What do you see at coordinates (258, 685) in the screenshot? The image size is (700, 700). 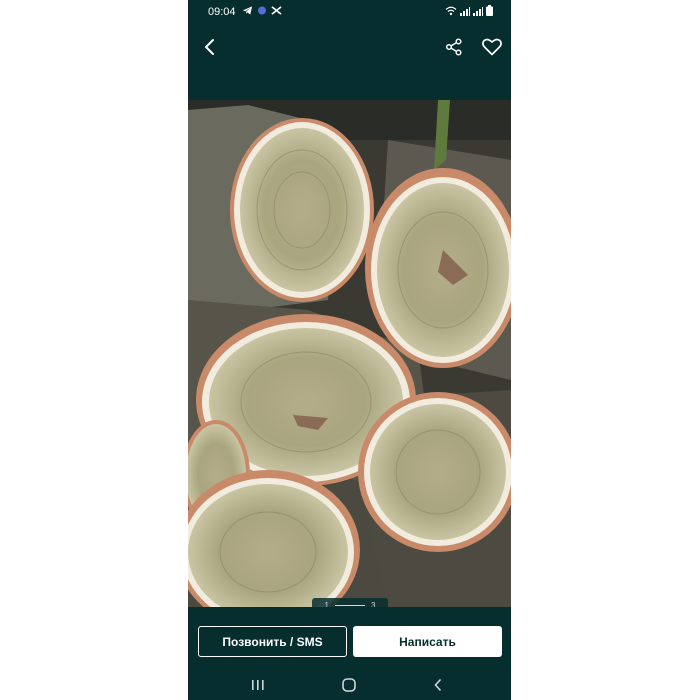 I see `recents-icon` at bounding box center [258, 685].